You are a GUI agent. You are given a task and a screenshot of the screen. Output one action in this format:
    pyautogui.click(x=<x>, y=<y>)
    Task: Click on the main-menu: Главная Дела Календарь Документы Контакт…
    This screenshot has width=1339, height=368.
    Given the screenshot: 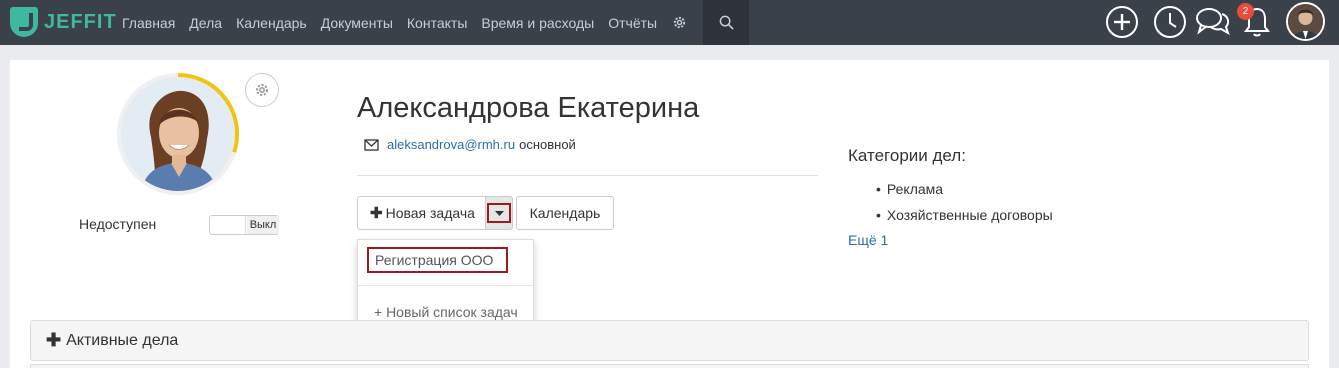 What is the action you would take?
    pyautogui.click(x=404, y=22)
    